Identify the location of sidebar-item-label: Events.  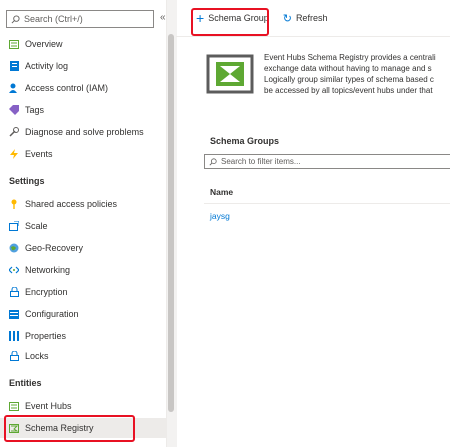
(39, 154).